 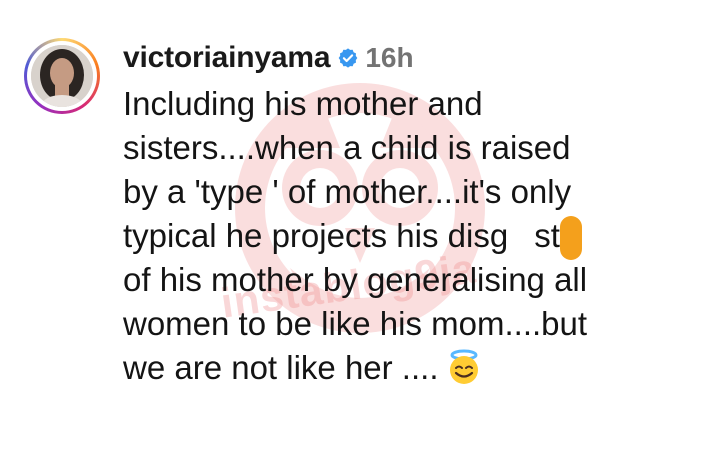 I want to click on comment-line: women to be like his mom....but, so click(x=355, y=323).